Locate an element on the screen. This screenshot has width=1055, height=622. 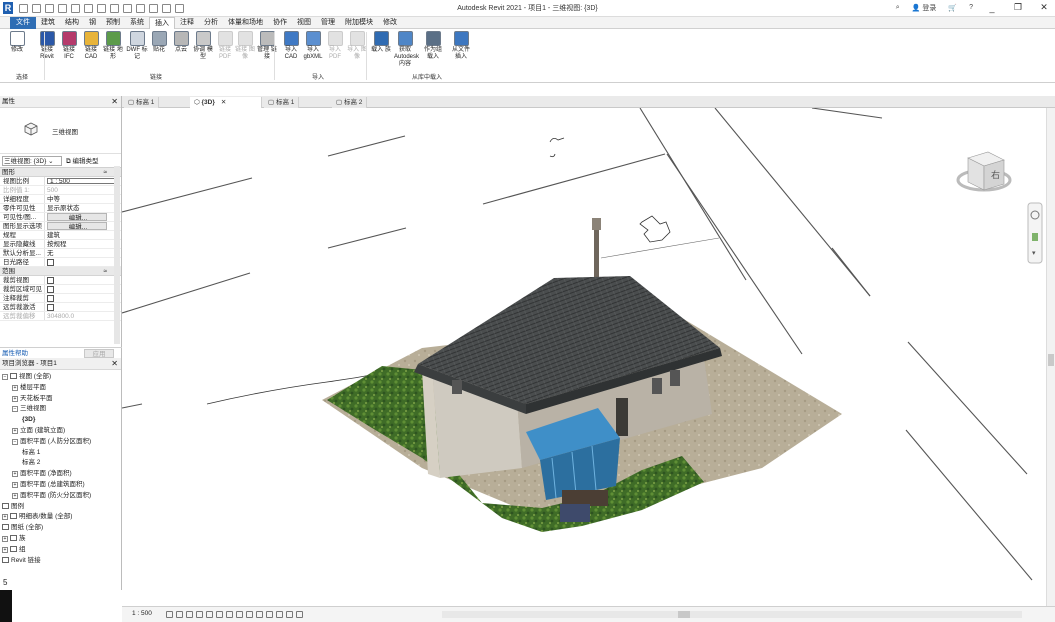
menu-tab: 体量和场地 is located at coordinates (245, 23).